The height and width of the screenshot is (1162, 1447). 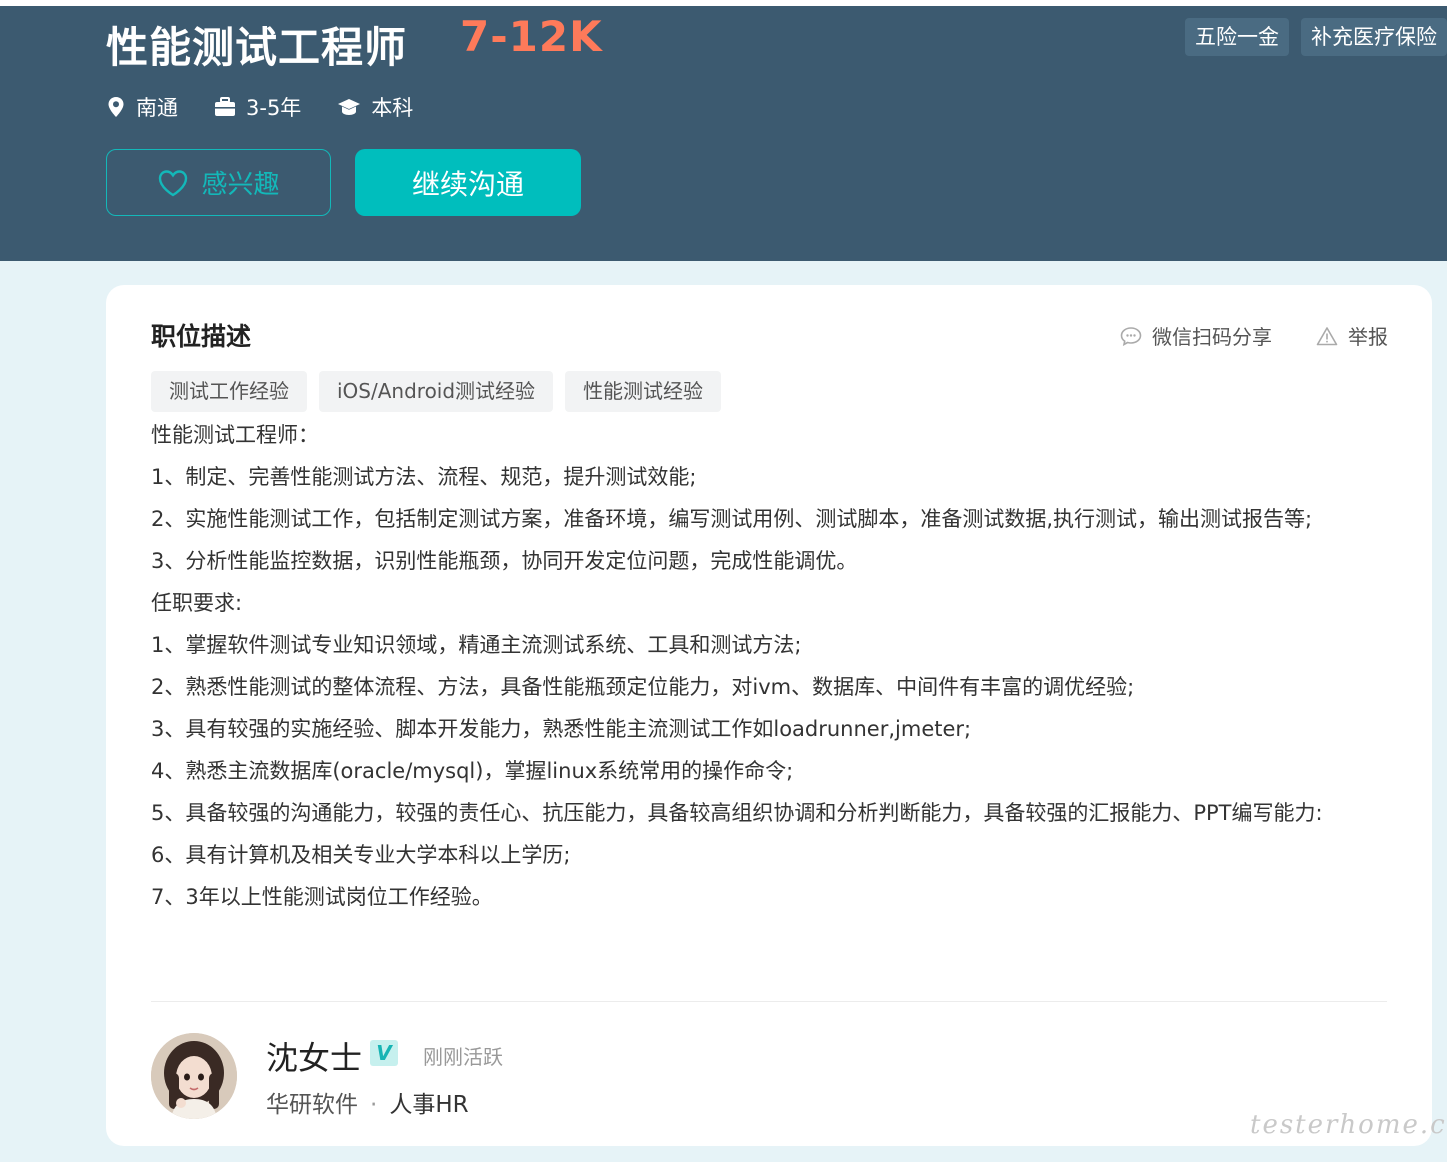 I want to click on card-actions: 微信扫码分享 举报, so click(x=1232, y=335).